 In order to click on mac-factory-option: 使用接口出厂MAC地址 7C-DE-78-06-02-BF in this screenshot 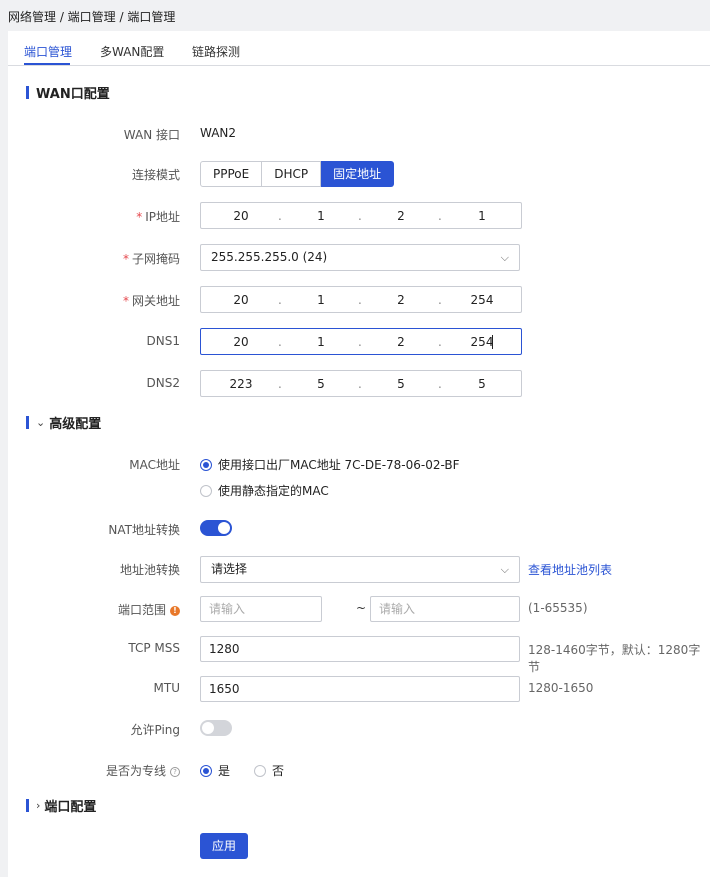, I will do `click(330, 464)`.